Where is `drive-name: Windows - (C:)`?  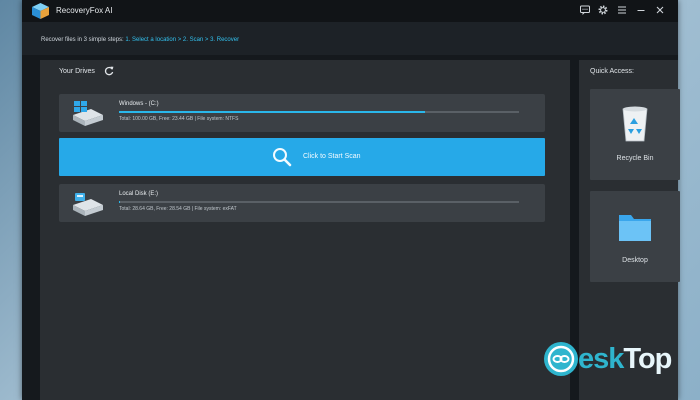
drive-name: Windows - (C:) is located at coordinates (139, 104).